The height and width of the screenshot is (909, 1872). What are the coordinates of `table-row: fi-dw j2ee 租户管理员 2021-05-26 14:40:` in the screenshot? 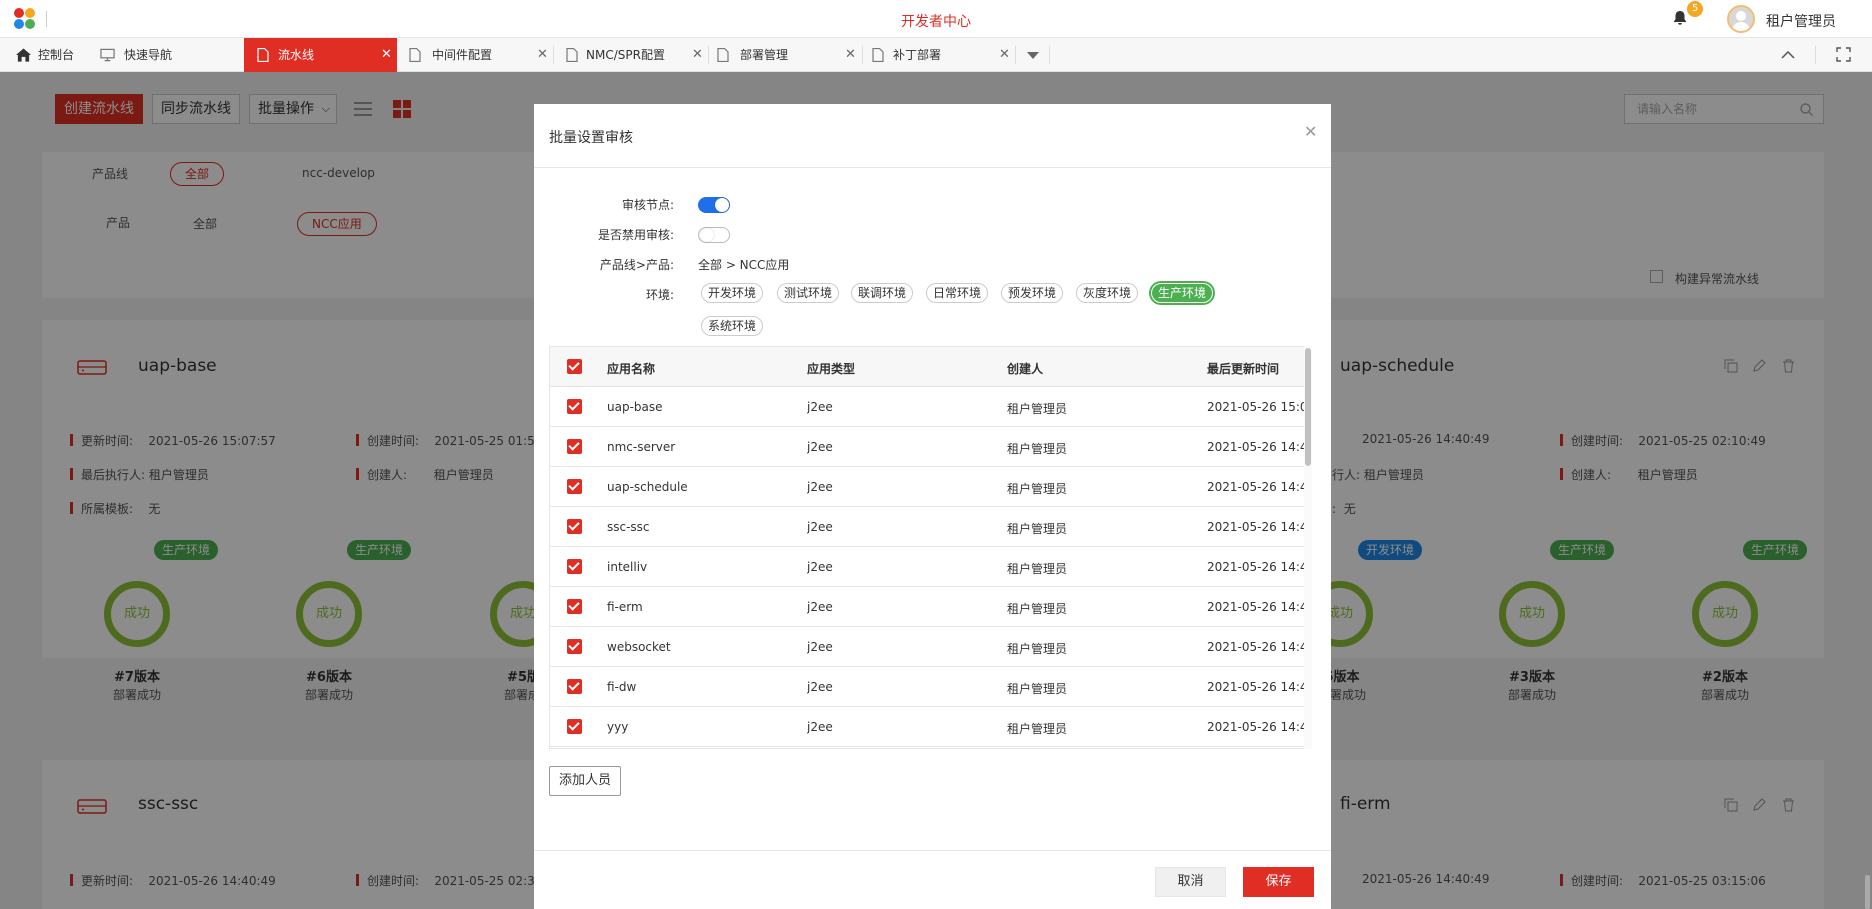 It's located at (929, 687).